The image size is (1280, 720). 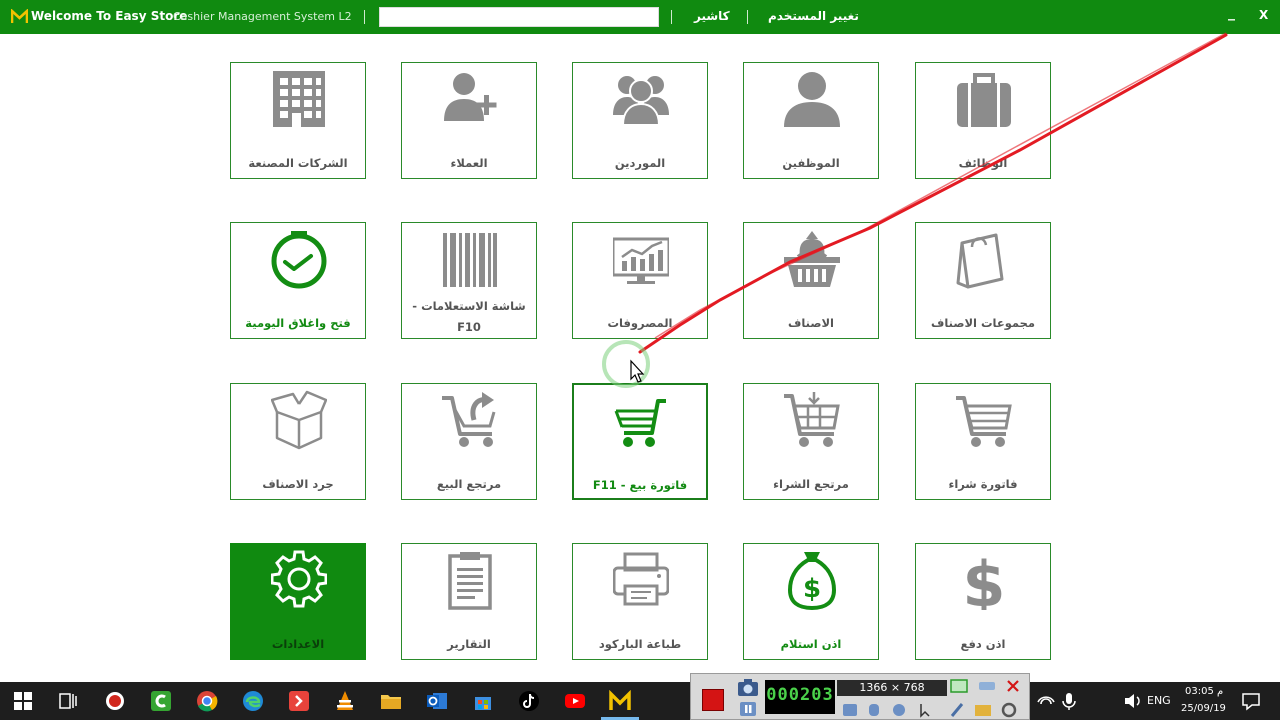 What do you see at coordinates (299, 701) in the screenshot?
I see `anydesk-icon` at bounding box center [299, 701].